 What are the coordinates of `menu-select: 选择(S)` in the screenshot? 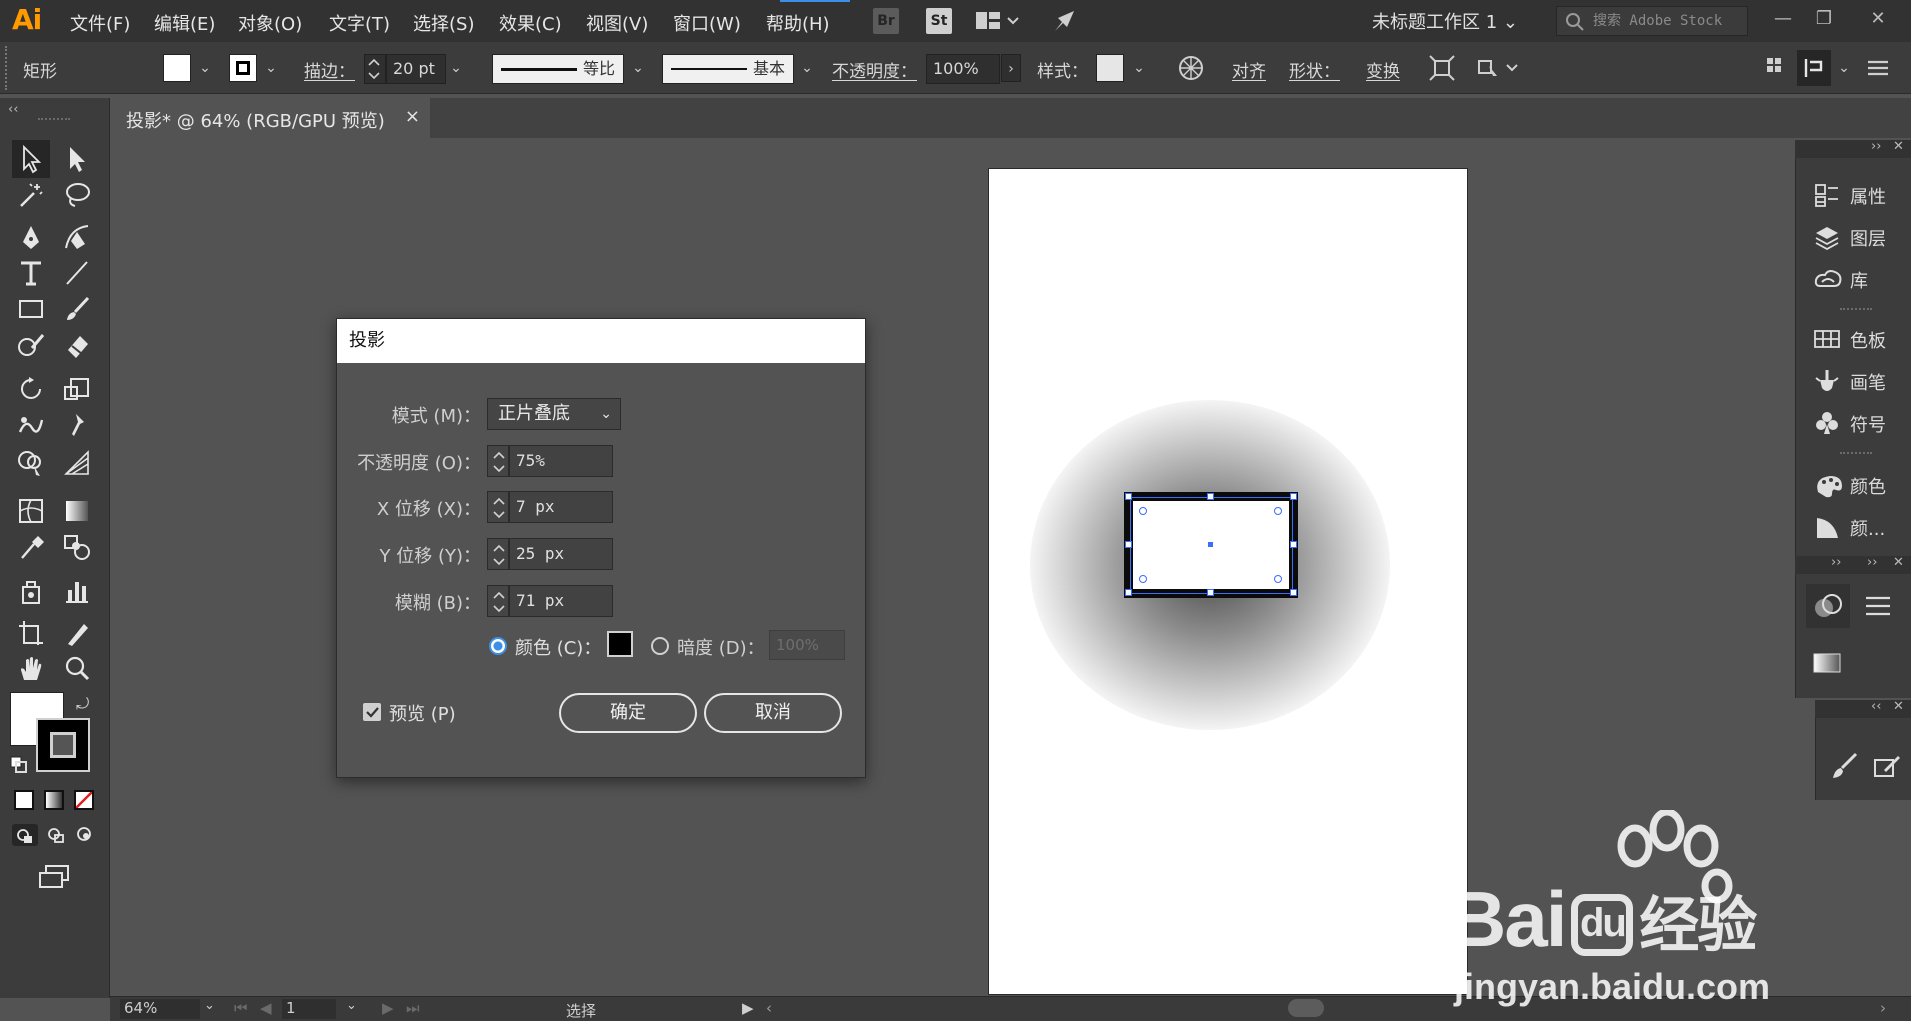 It's located at (443, 23).